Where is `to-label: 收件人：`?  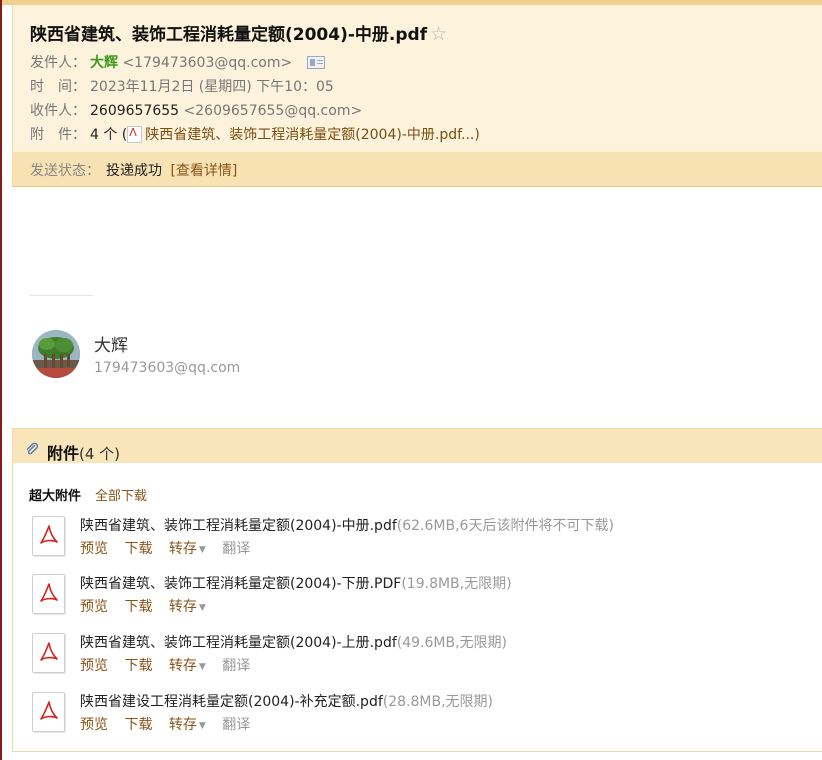 to-label: 收件人： is located at coordinates (58, 111).